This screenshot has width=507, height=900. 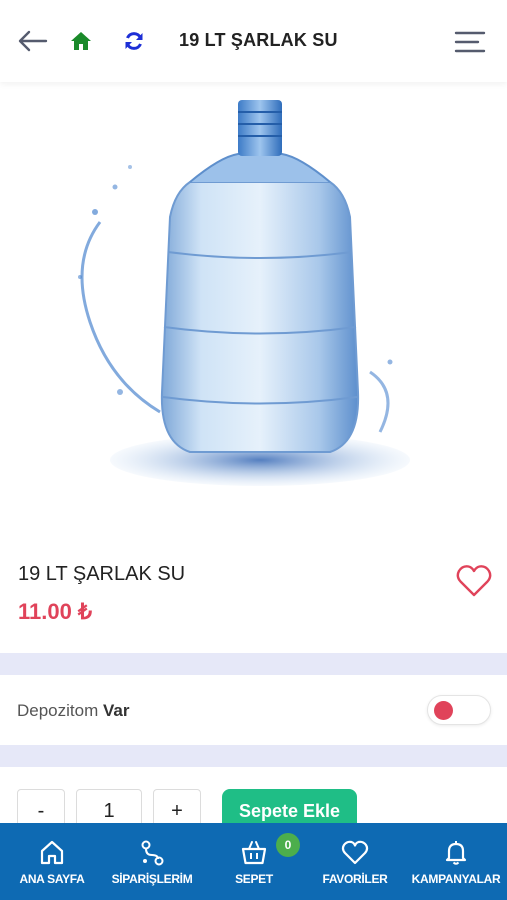 I want to click on top-bar: 19 LT ŞARLAK SU, so click(x=253, y=41).